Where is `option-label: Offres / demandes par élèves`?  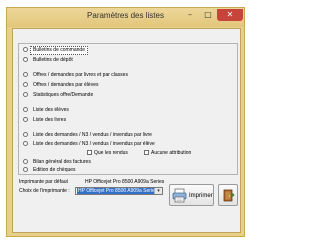
option-label: Offres / demandes par élèves is located at coordinates (66, 85).